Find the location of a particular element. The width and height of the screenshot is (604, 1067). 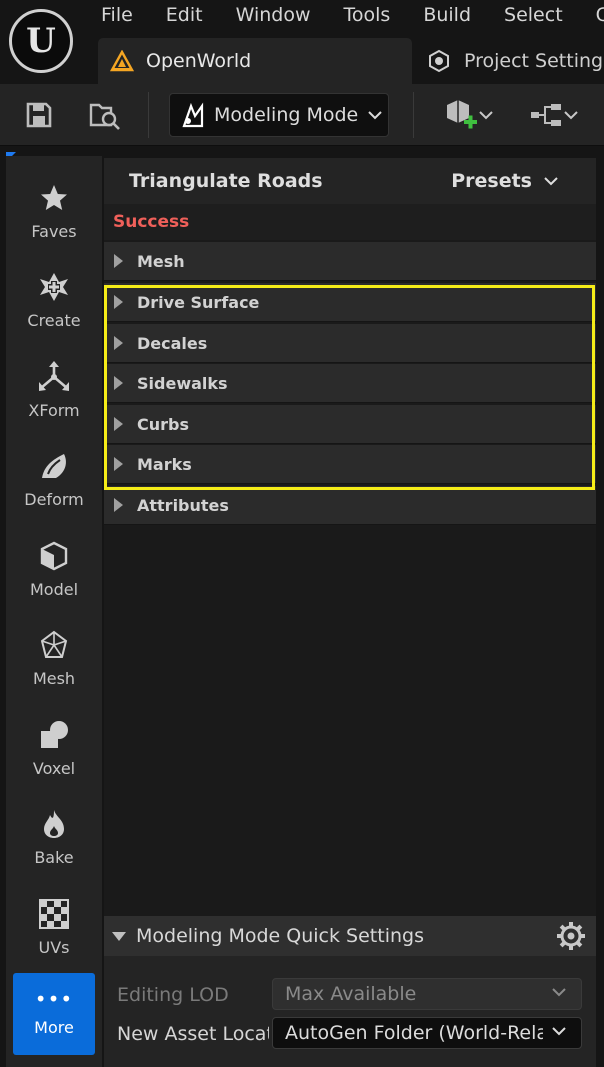

more-button: ••• More is located at coordinates (54, 1014).